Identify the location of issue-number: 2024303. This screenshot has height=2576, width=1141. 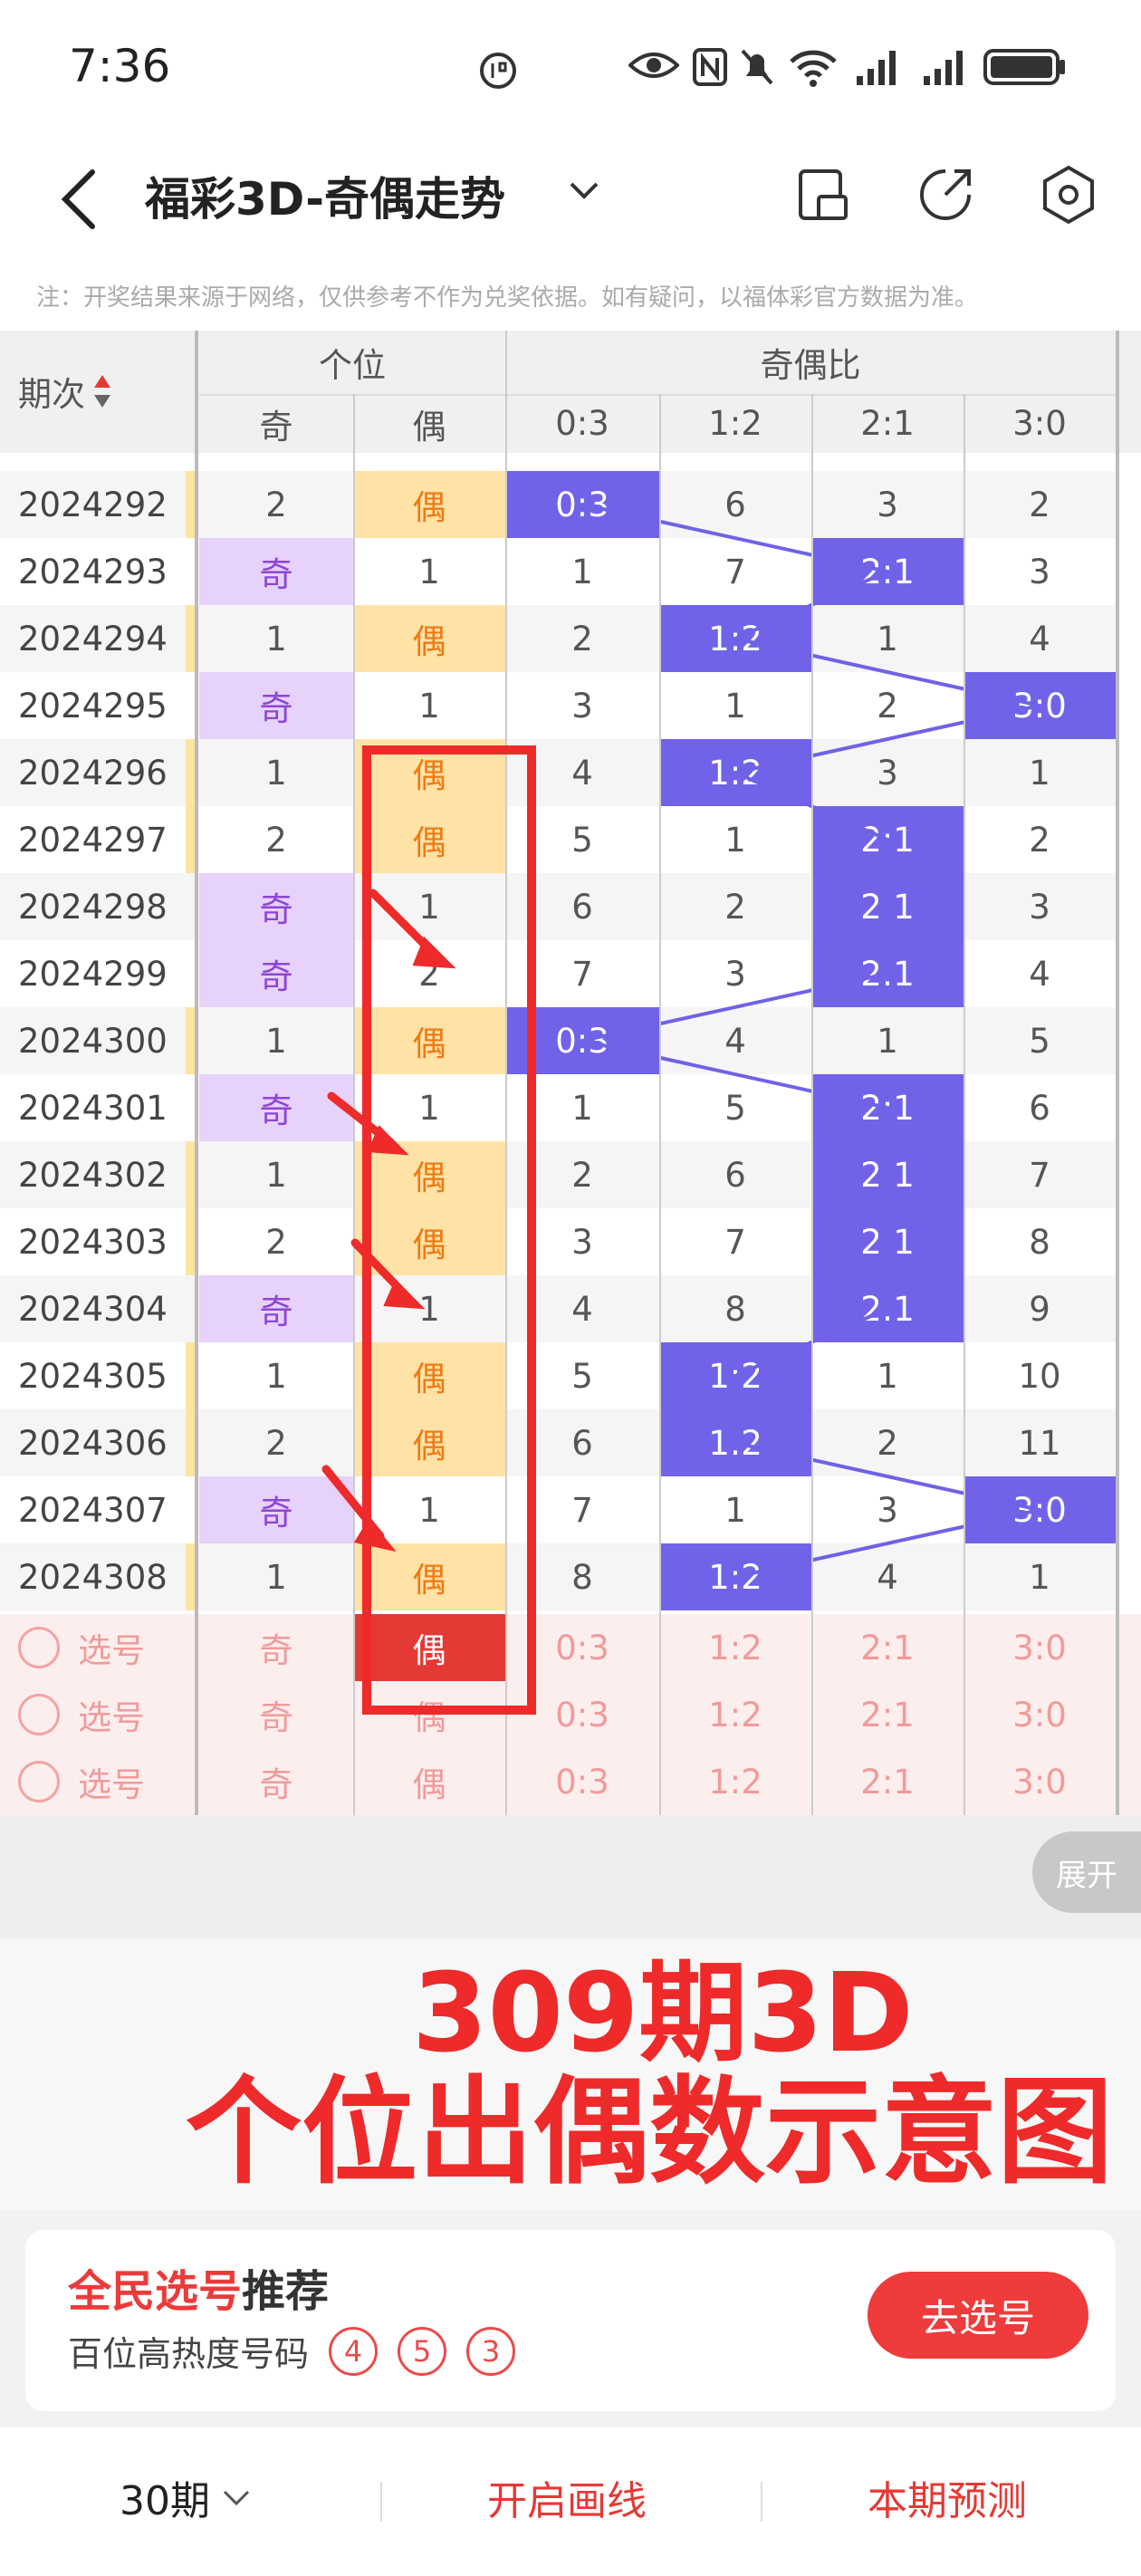
(93, 1242).